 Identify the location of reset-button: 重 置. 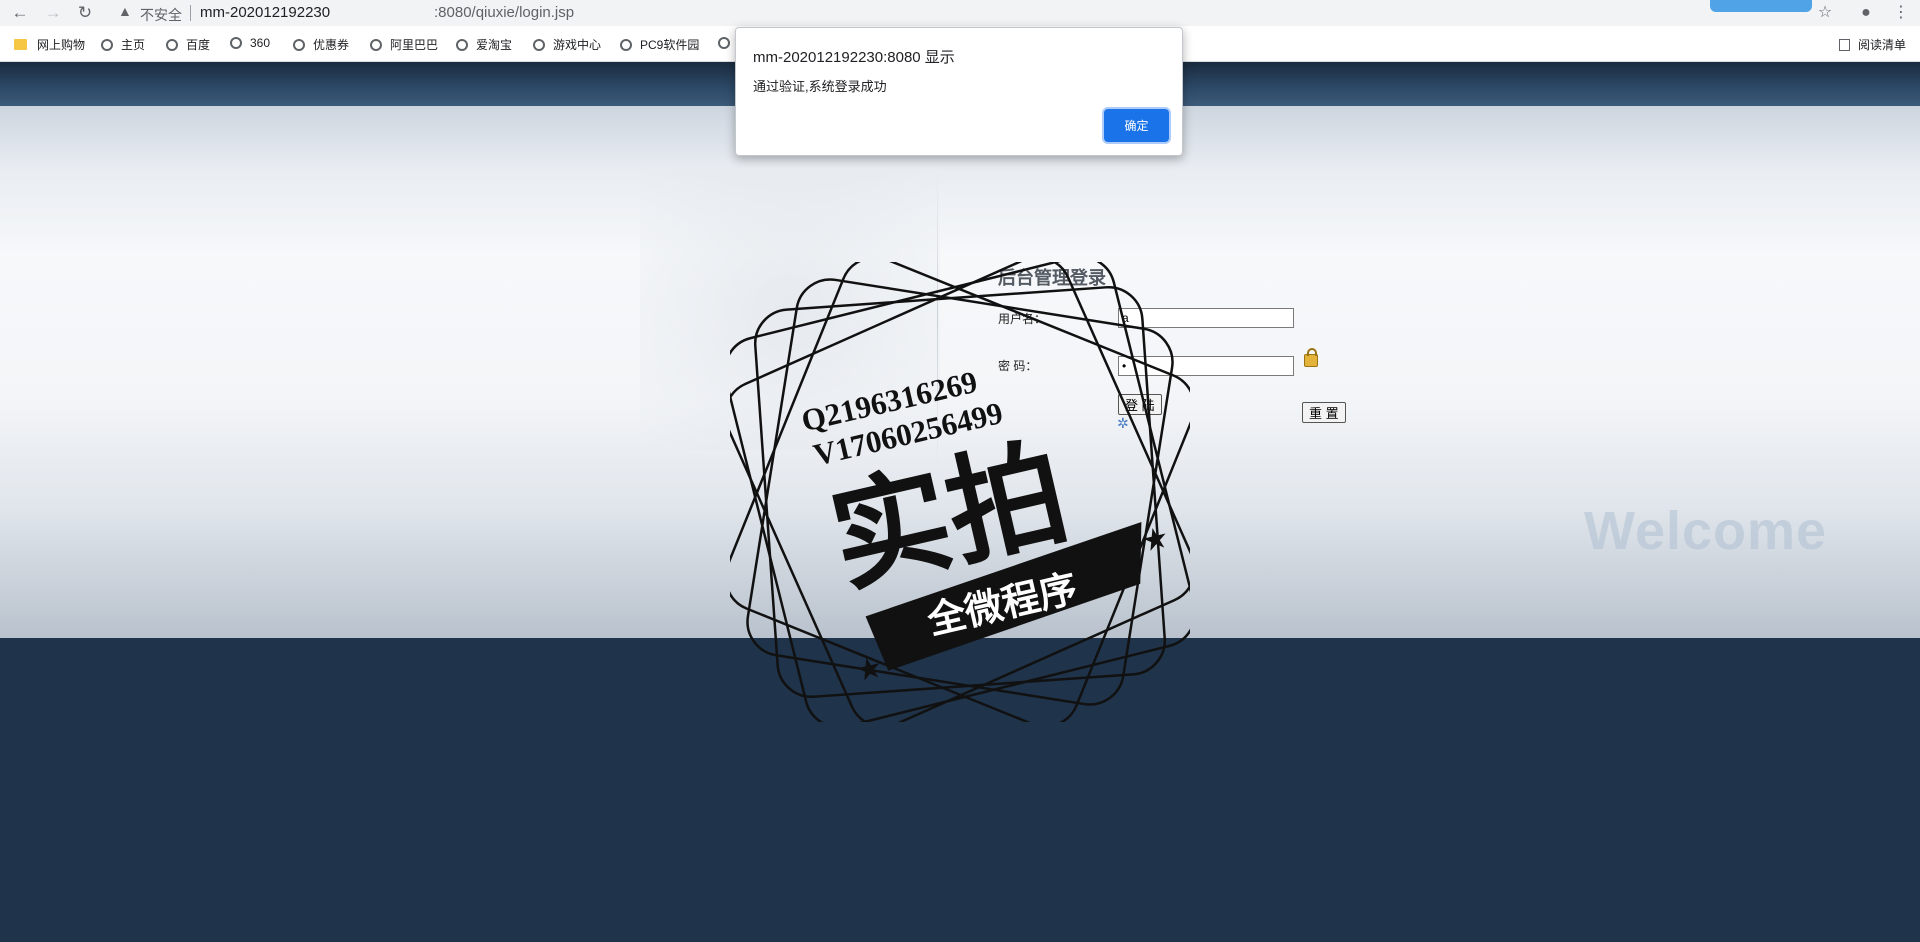
(1324, 412).